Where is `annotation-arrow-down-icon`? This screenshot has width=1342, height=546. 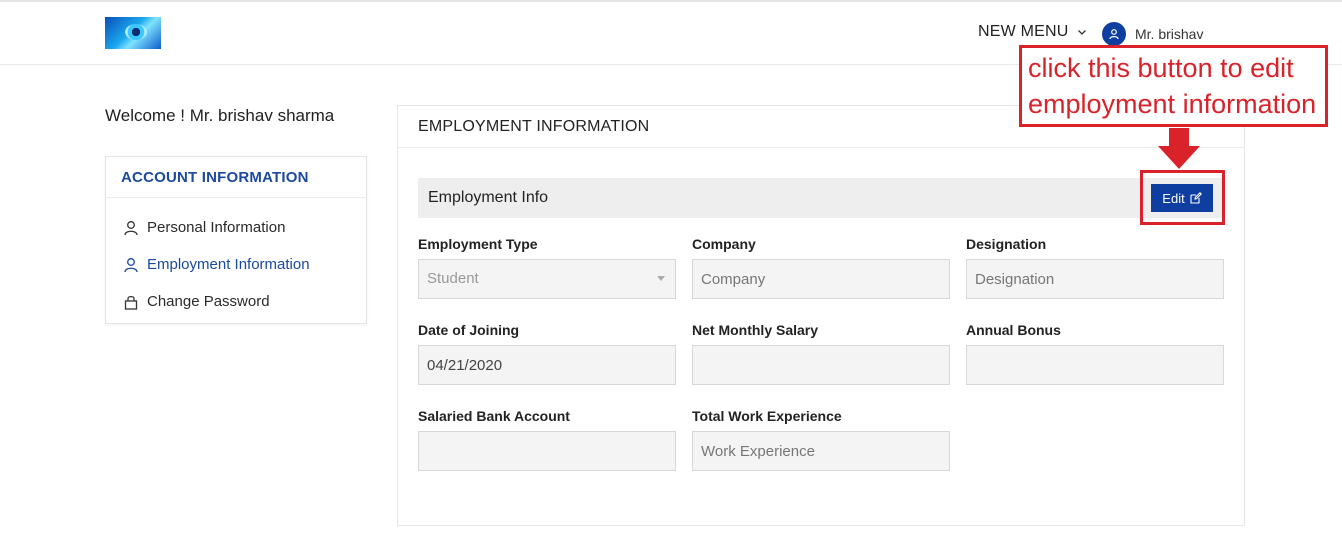 annotation-arrow-down-icon is located at coordinates (1179, 148).